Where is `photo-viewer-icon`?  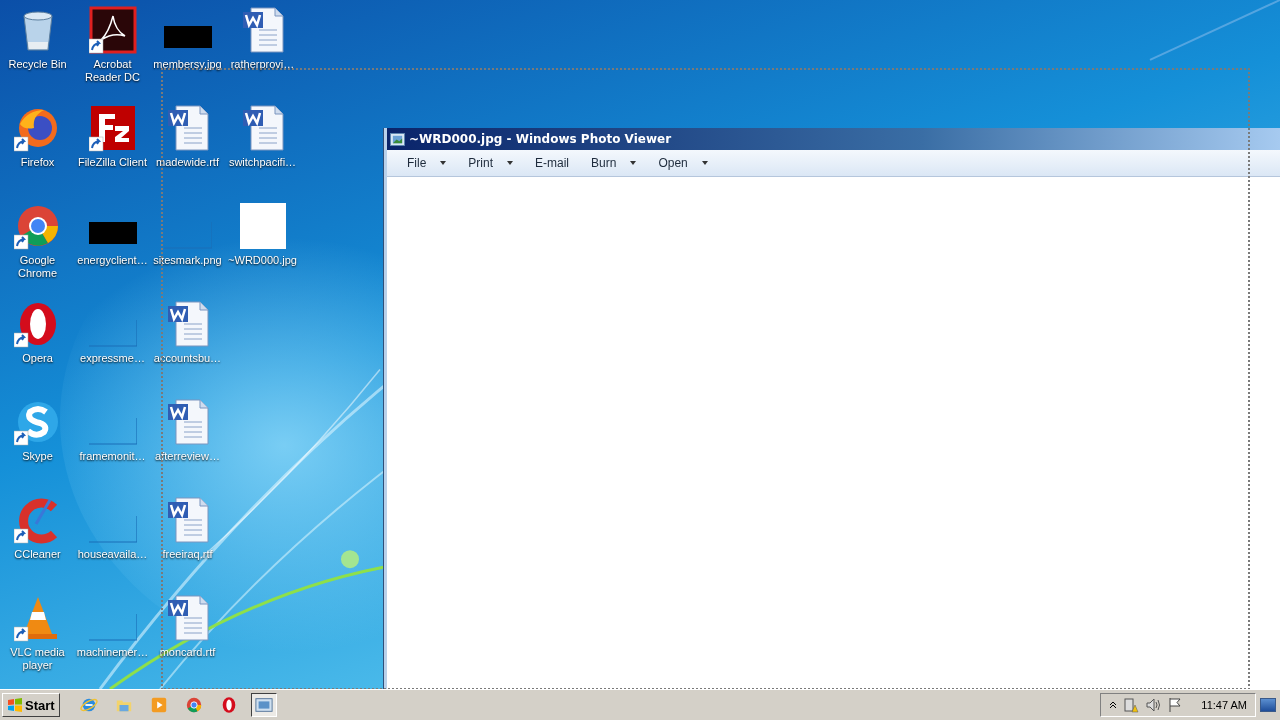
photo-viewer-icon is located at coordinates (397, 139).